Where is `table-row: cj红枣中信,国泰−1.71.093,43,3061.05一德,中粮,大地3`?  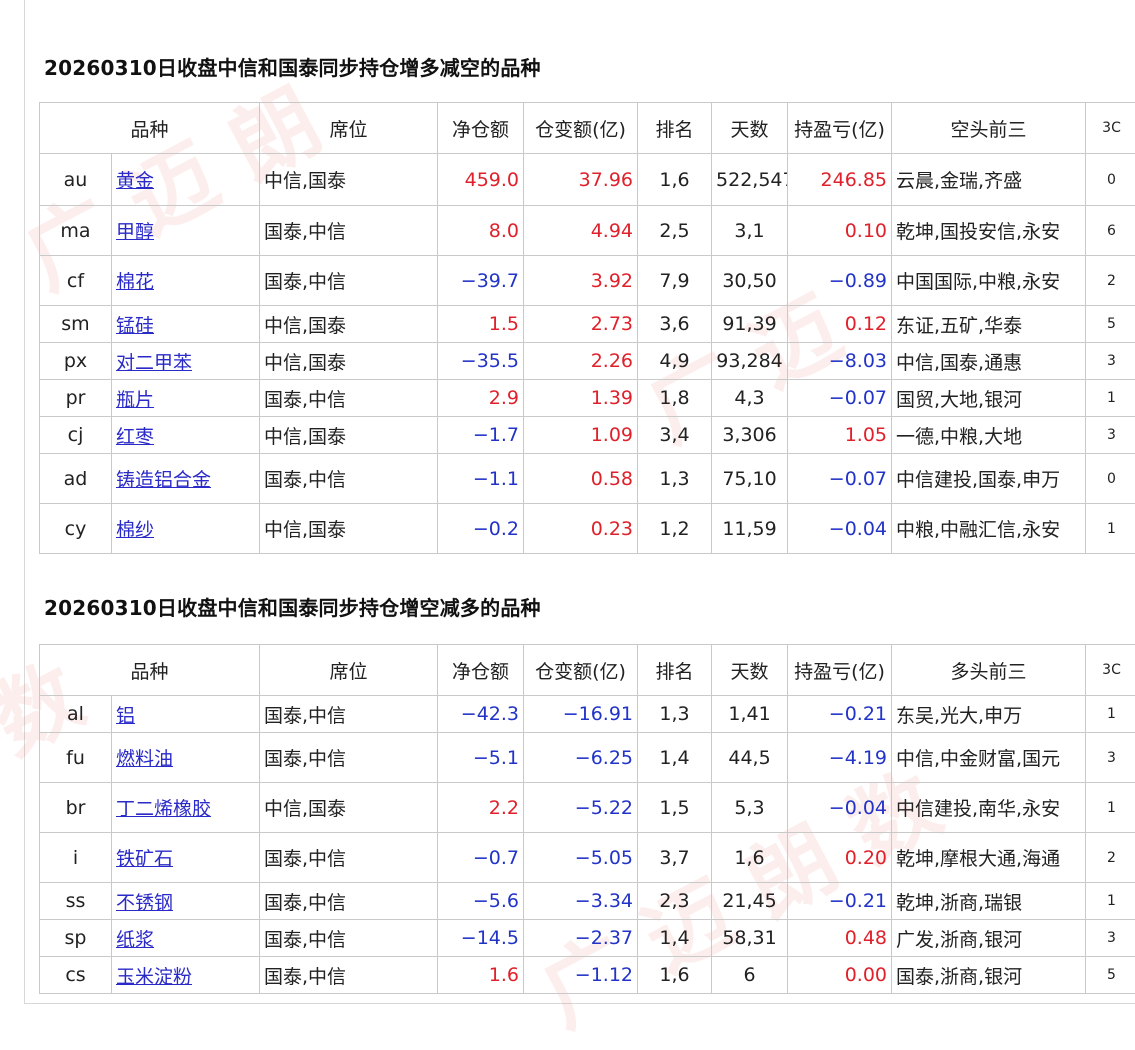
table-row: cj红枣中信,国泰−1.71.093,43,3061.05一德,中粮,大地3 is located at coordinates (587, 435).